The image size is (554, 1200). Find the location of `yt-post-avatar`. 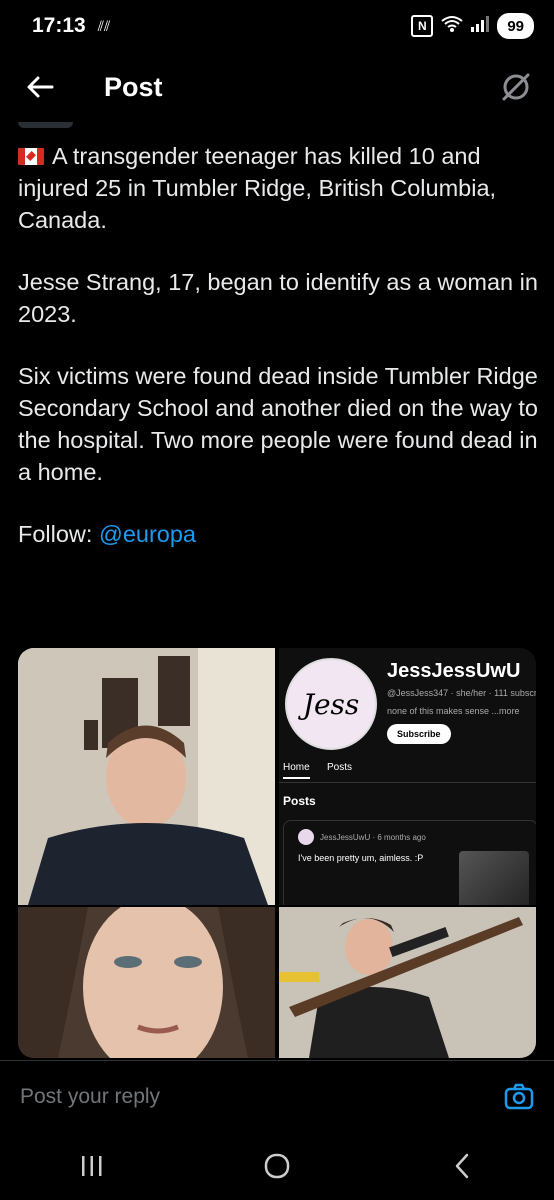

yt-post-avatar is located at coordinates (306, 837).